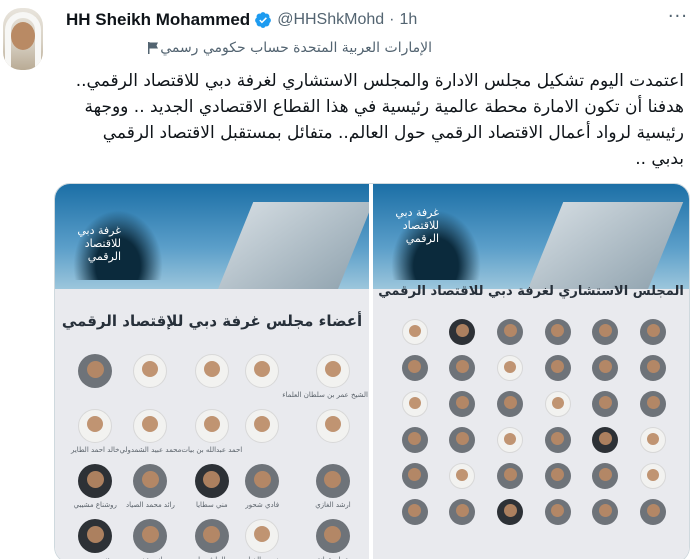 The image size is (700, 559). Describe the element at coordinates (150, 450) in the screenshot. I see `member-name: محمد عبيد الشمدولي` at that location.